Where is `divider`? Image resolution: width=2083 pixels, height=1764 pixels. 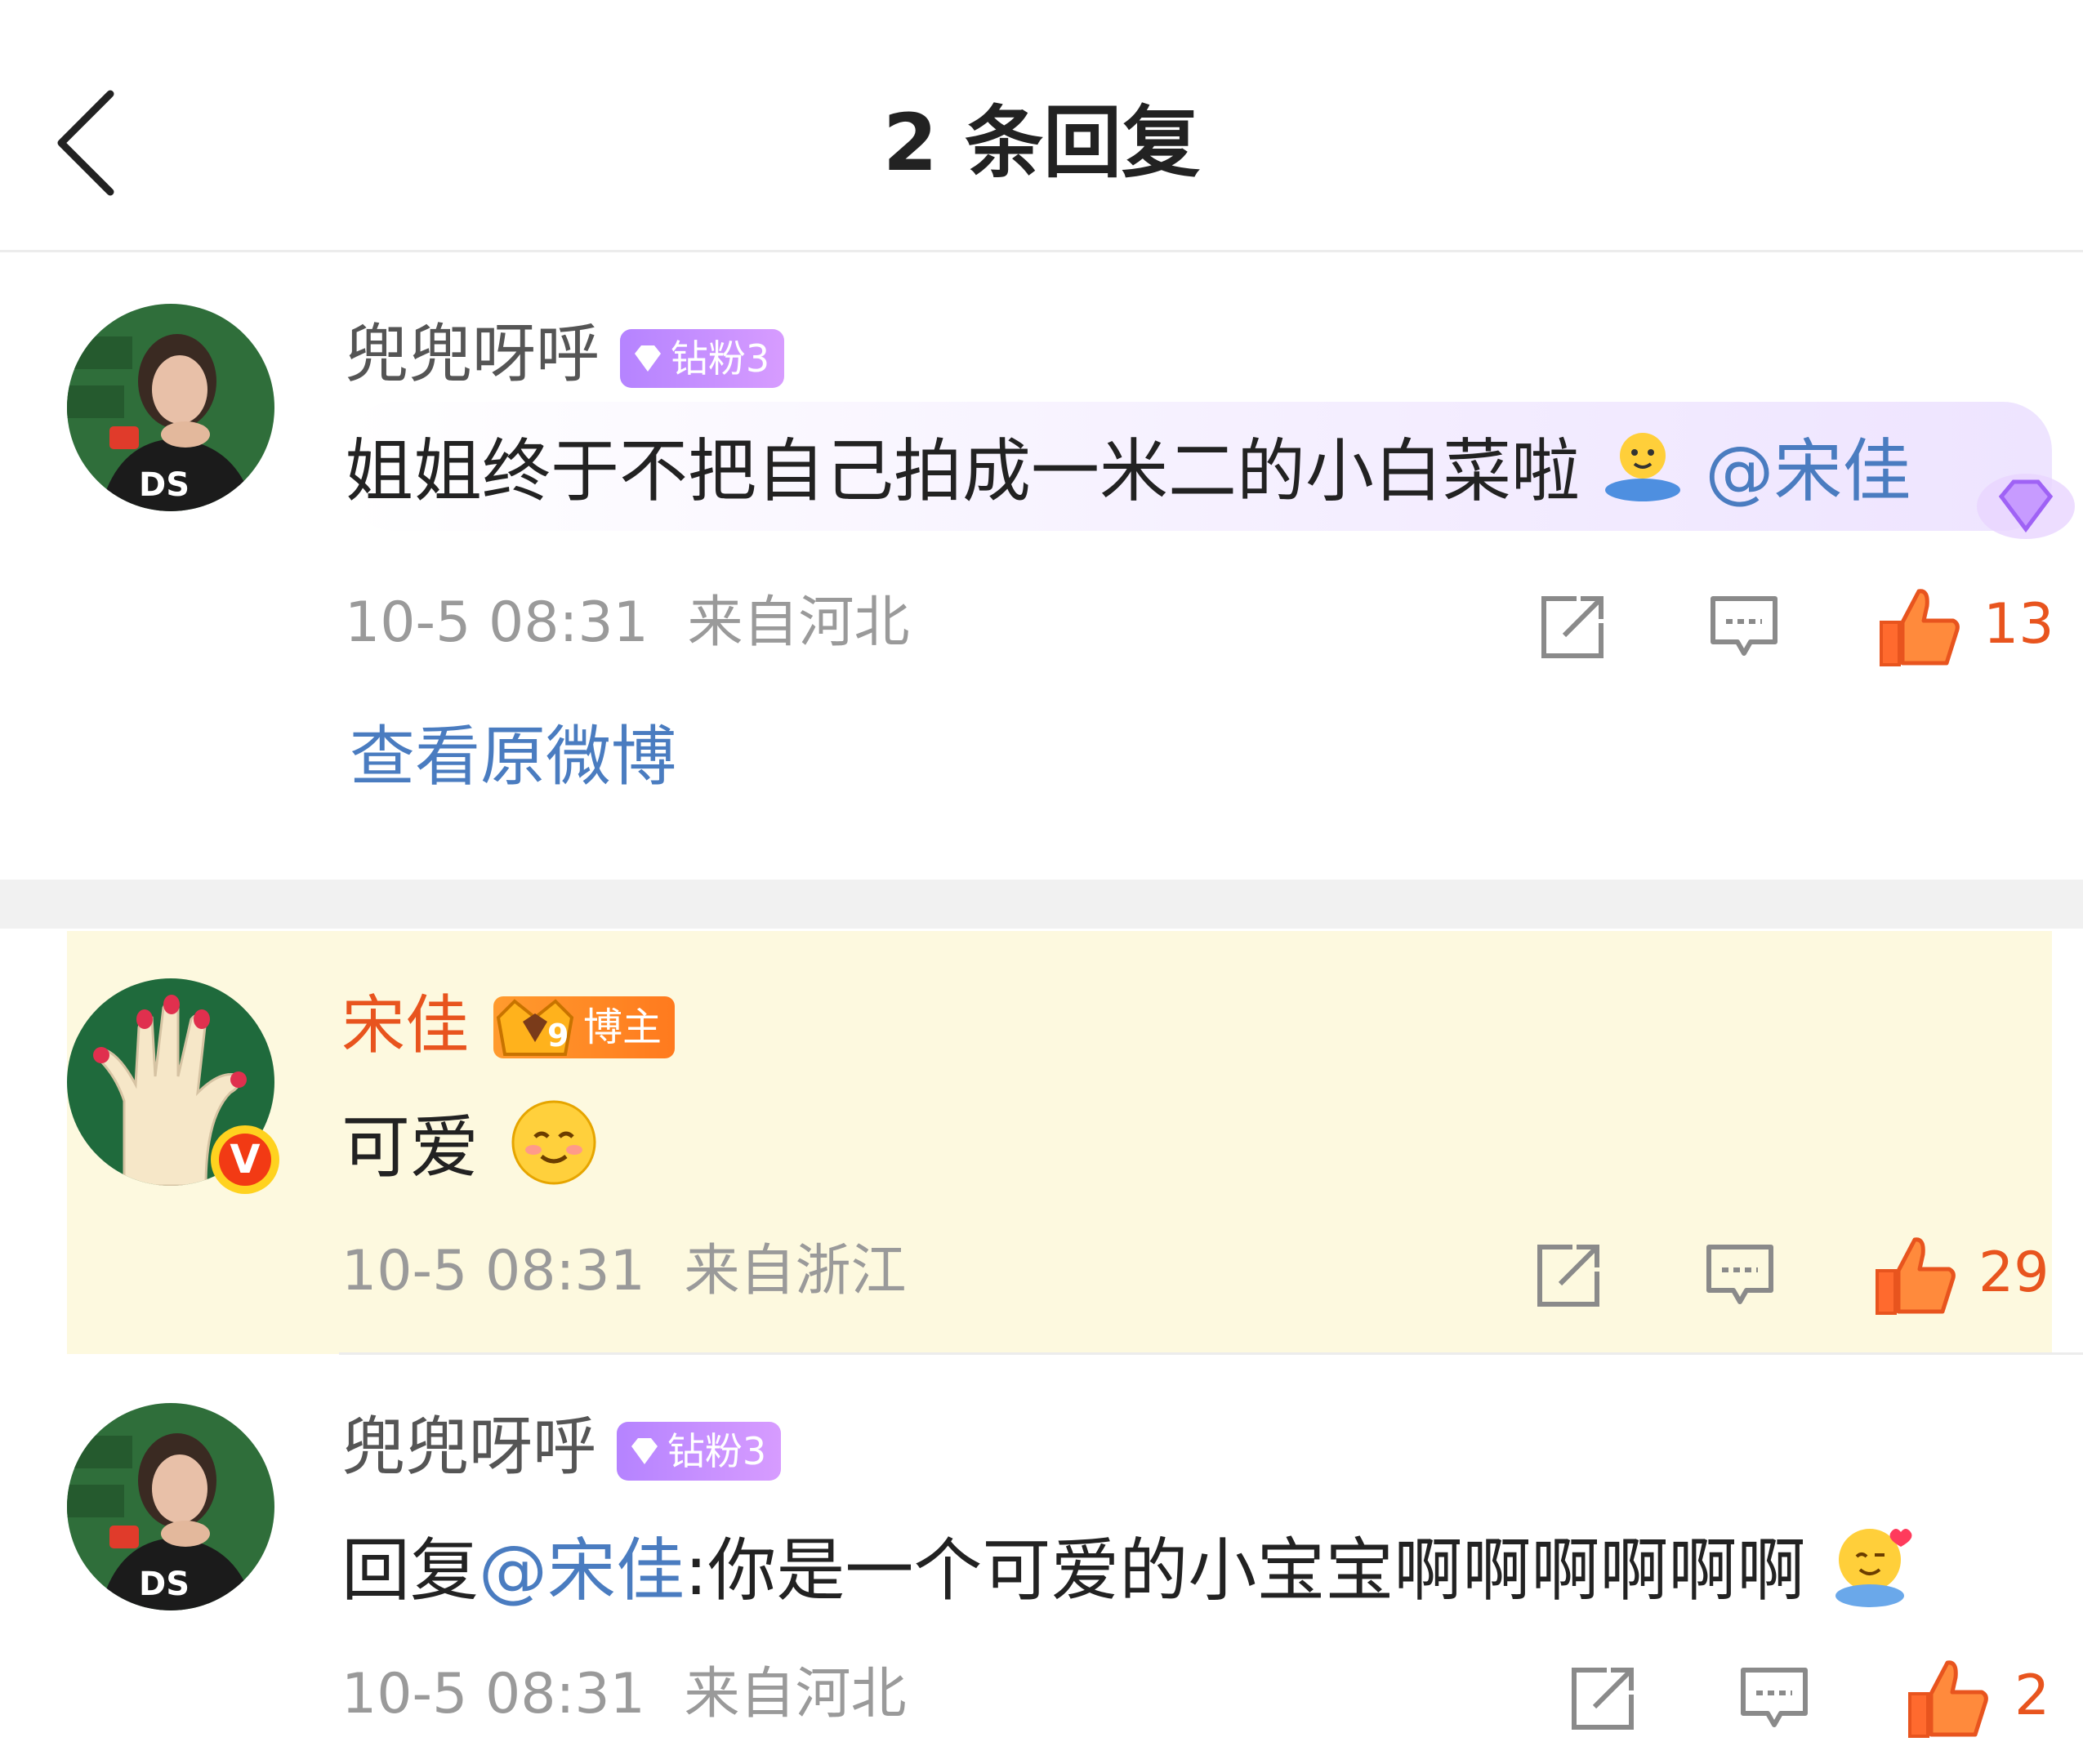
divider is located at coordinates (1211, 1353).